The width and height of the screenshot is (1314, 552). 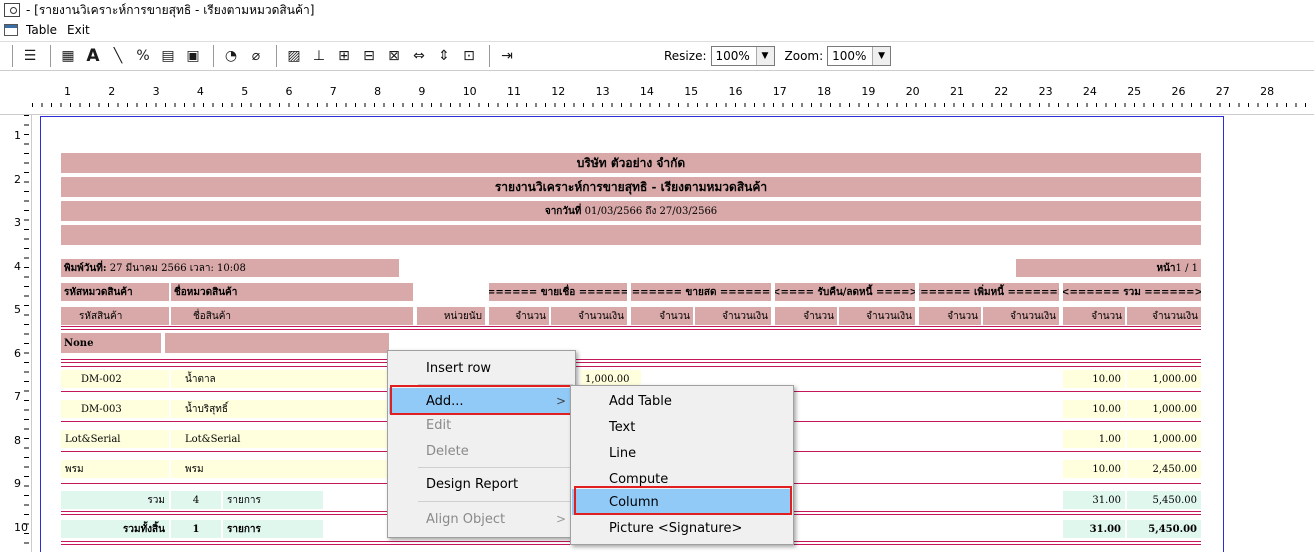 I want to click on header-return-qty: จำนวน, so click(x=806, y=316).